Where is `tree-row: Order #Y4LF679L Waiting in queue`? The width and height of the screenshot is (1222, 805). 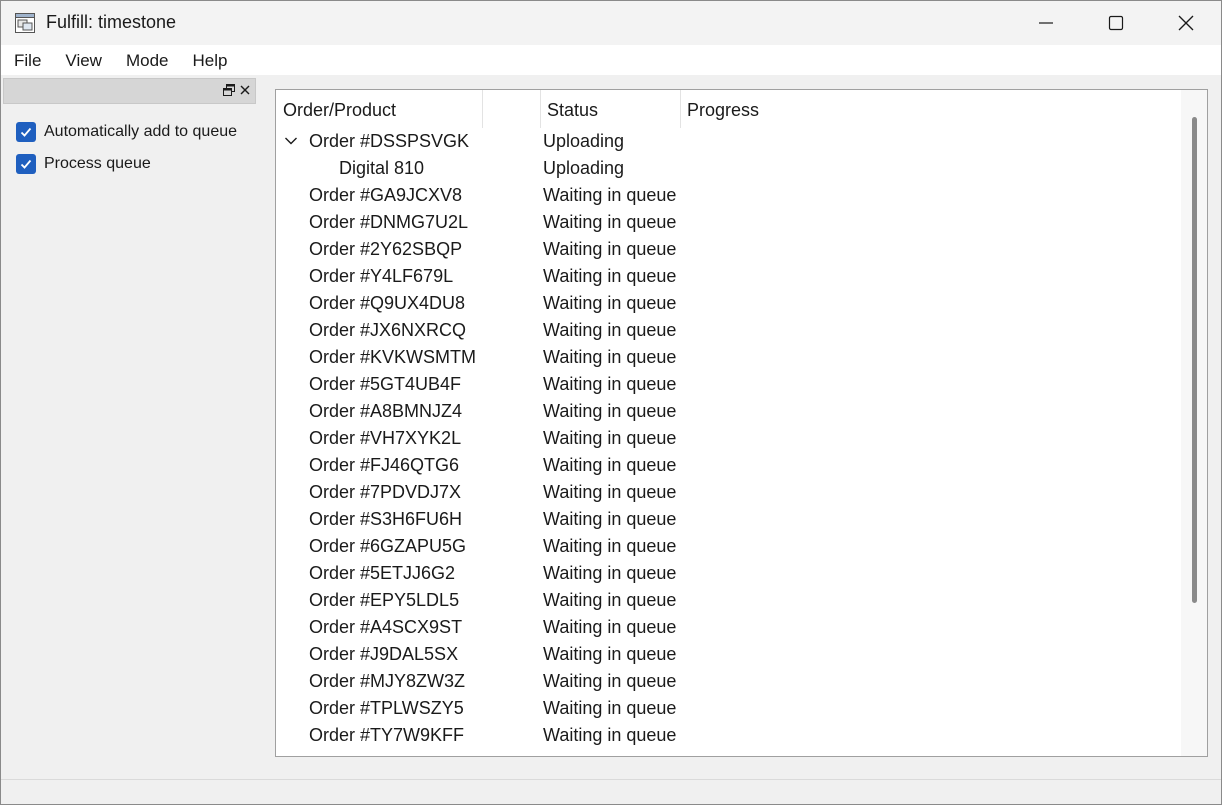
tree-row: Order #Y4LF679L Waiting in queue is located at coordinates (728, 276).